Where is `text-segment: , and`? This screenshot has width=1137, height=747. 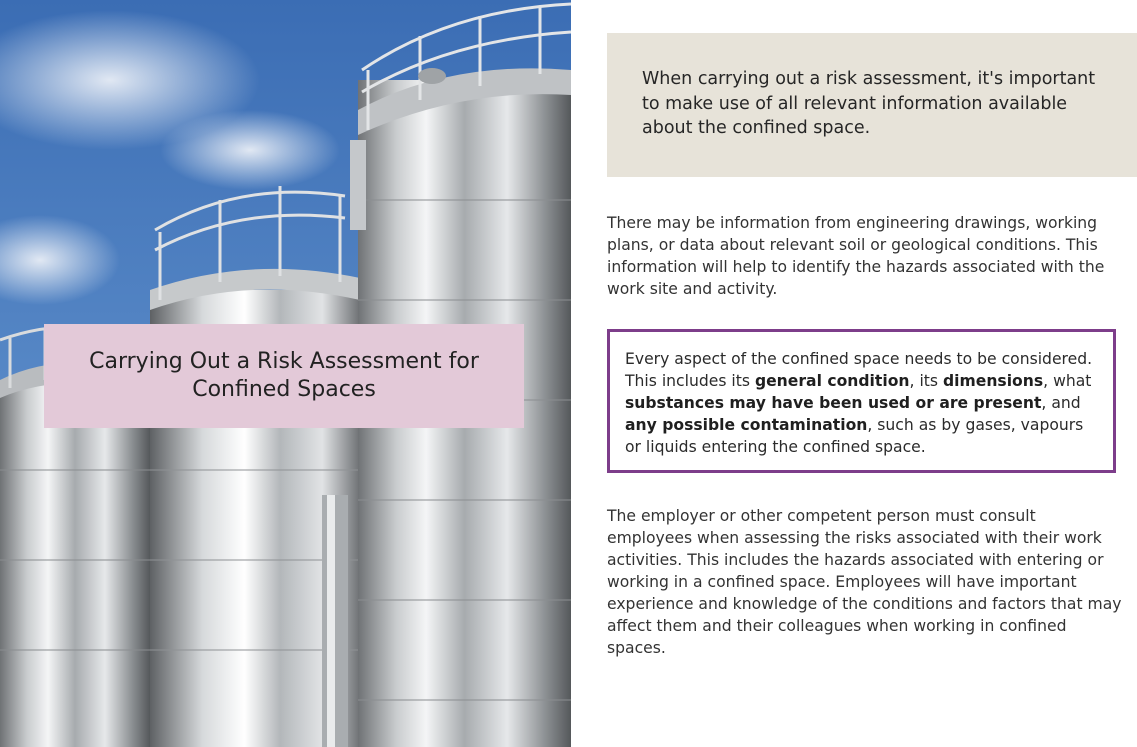 text-segment: , and is located at coordinates (1061, 403).